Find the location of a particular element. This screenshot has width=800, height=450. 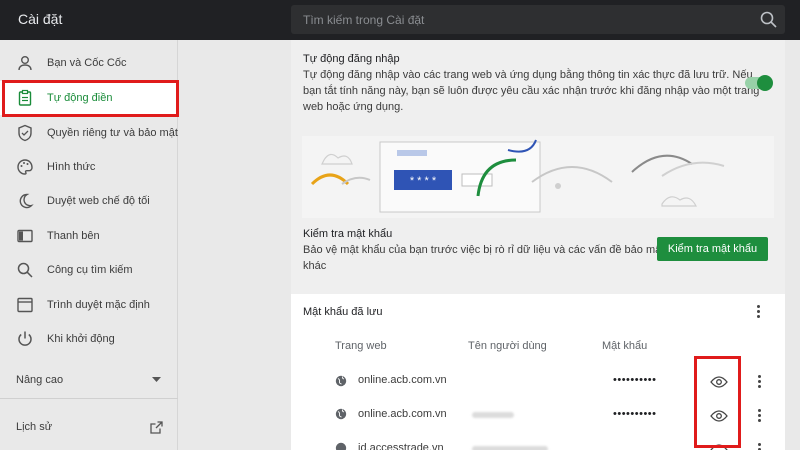

sidebar-item-sidebar: Thanh bên is located at coordinates (89, 236).